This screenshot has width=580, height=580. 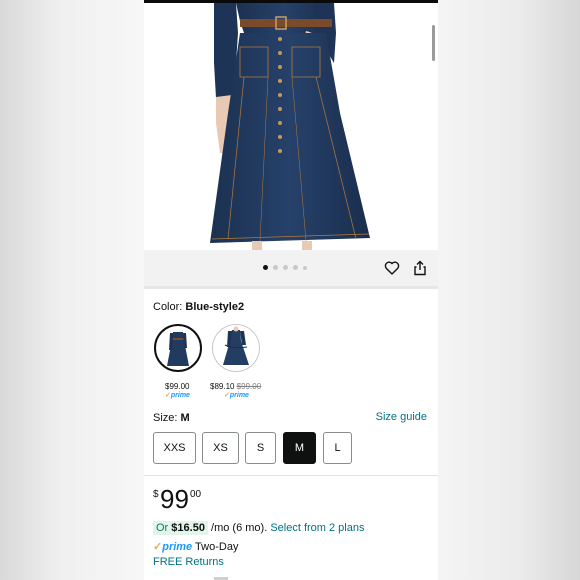 What do you see at coordinates (337, 448) in the screenshot?
I see `size-option-l: L` at bounding box center [337, 448].